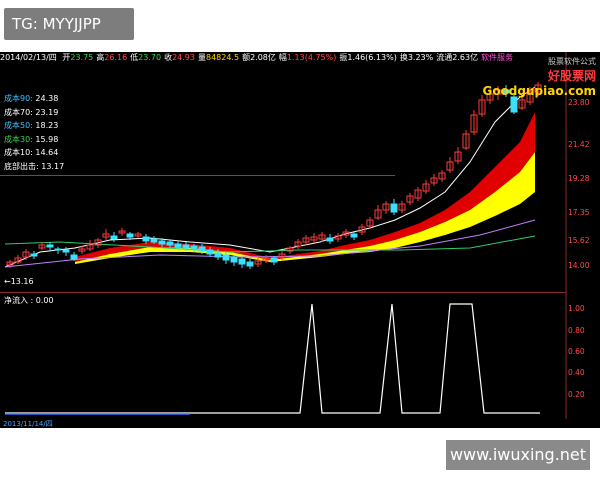 This screenshot has height=480, width=600. What do you see at coordinates (579, 178) in the screenshot?
I see `price-tick: 19.28` at bounding box center [579, 178].